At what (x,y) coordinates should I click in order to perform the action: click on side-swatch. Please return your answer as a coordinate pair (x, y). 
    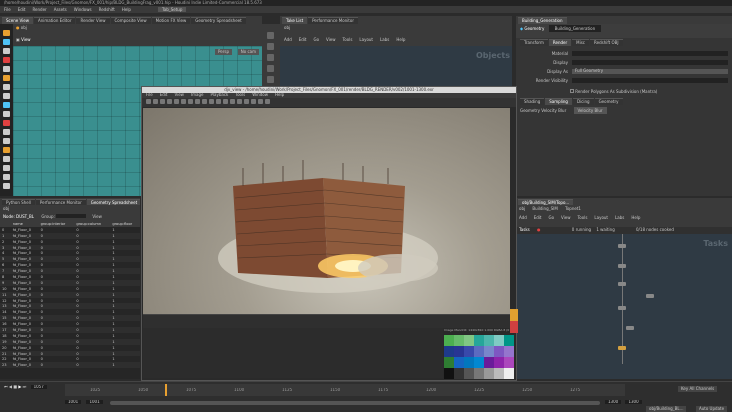
    Looking at the image, I should click on (514, 327).